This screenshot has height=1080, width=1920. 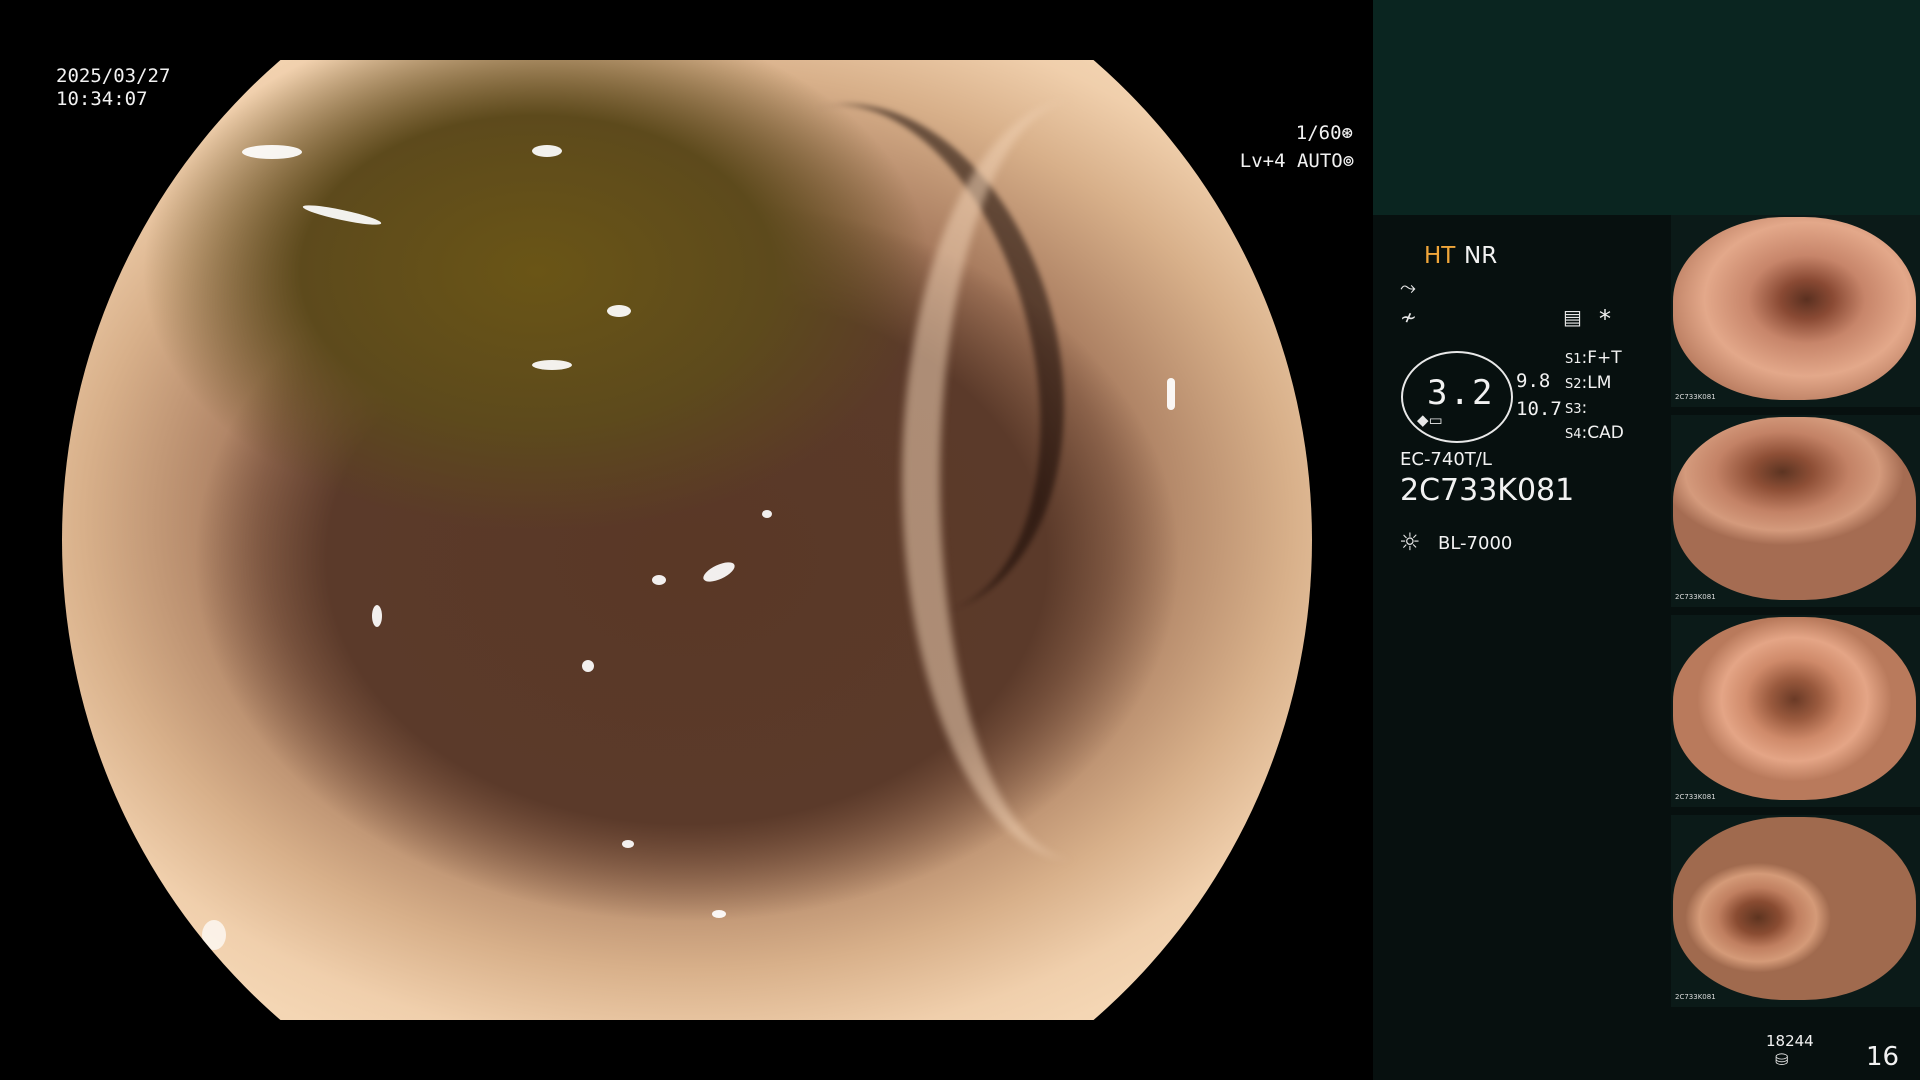 I want to click on thumbnail-3: 2C733K081, so click(x=1795, y=711).